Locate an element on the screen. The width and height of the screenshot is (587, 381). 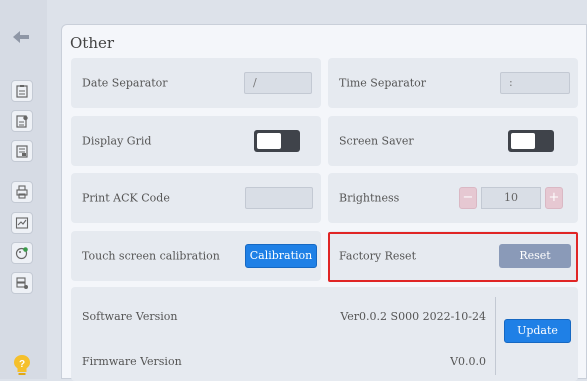
software-version-value: Ver0.0.2 S000 2022-10-24 is located at coordinates (413, 316).